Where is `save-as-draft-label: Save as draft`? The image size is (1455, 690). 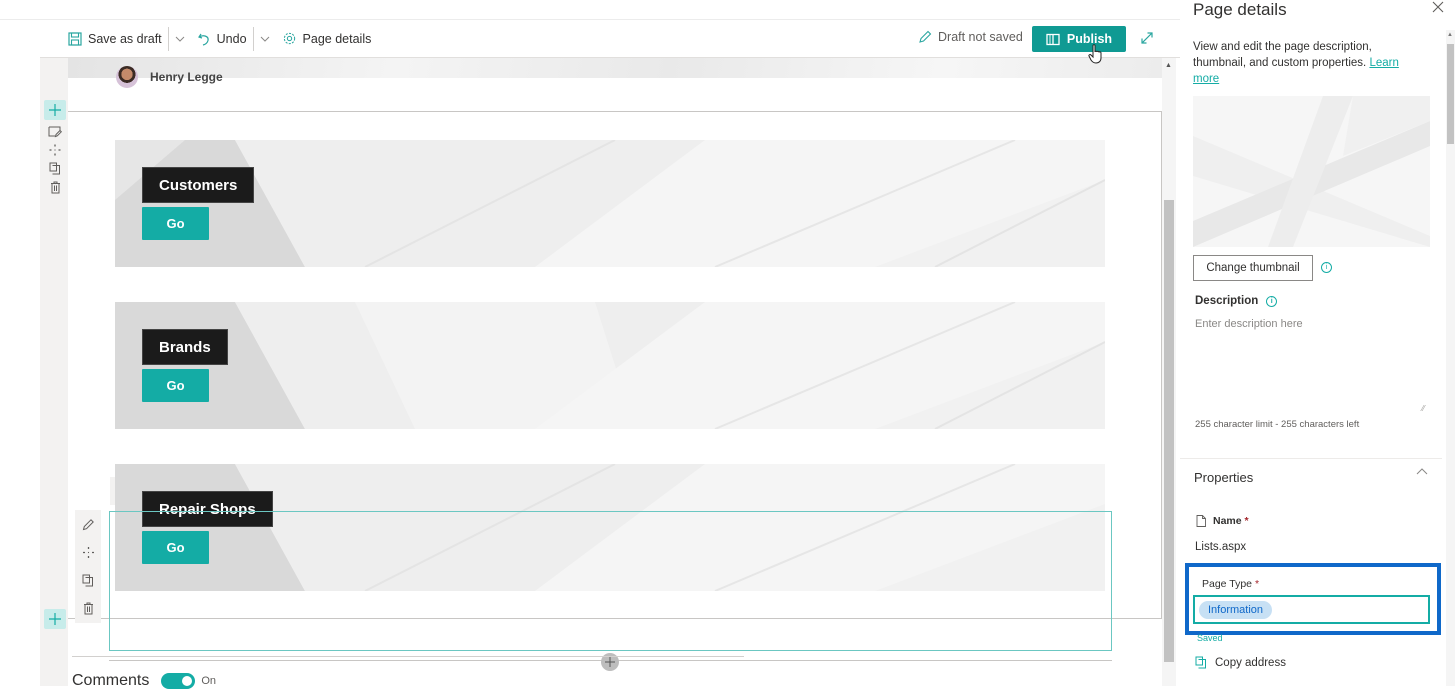
save-as-draft-label: Save as draft is located at coordinates (125, 38).